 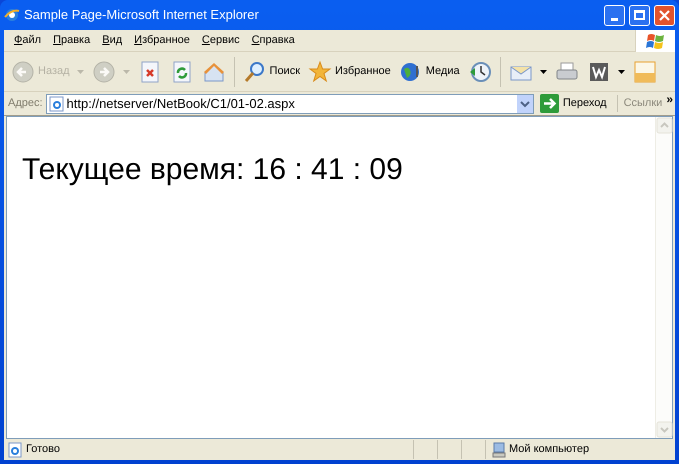 I want to click on menu-item: Файл, so click(x=28, y=40).